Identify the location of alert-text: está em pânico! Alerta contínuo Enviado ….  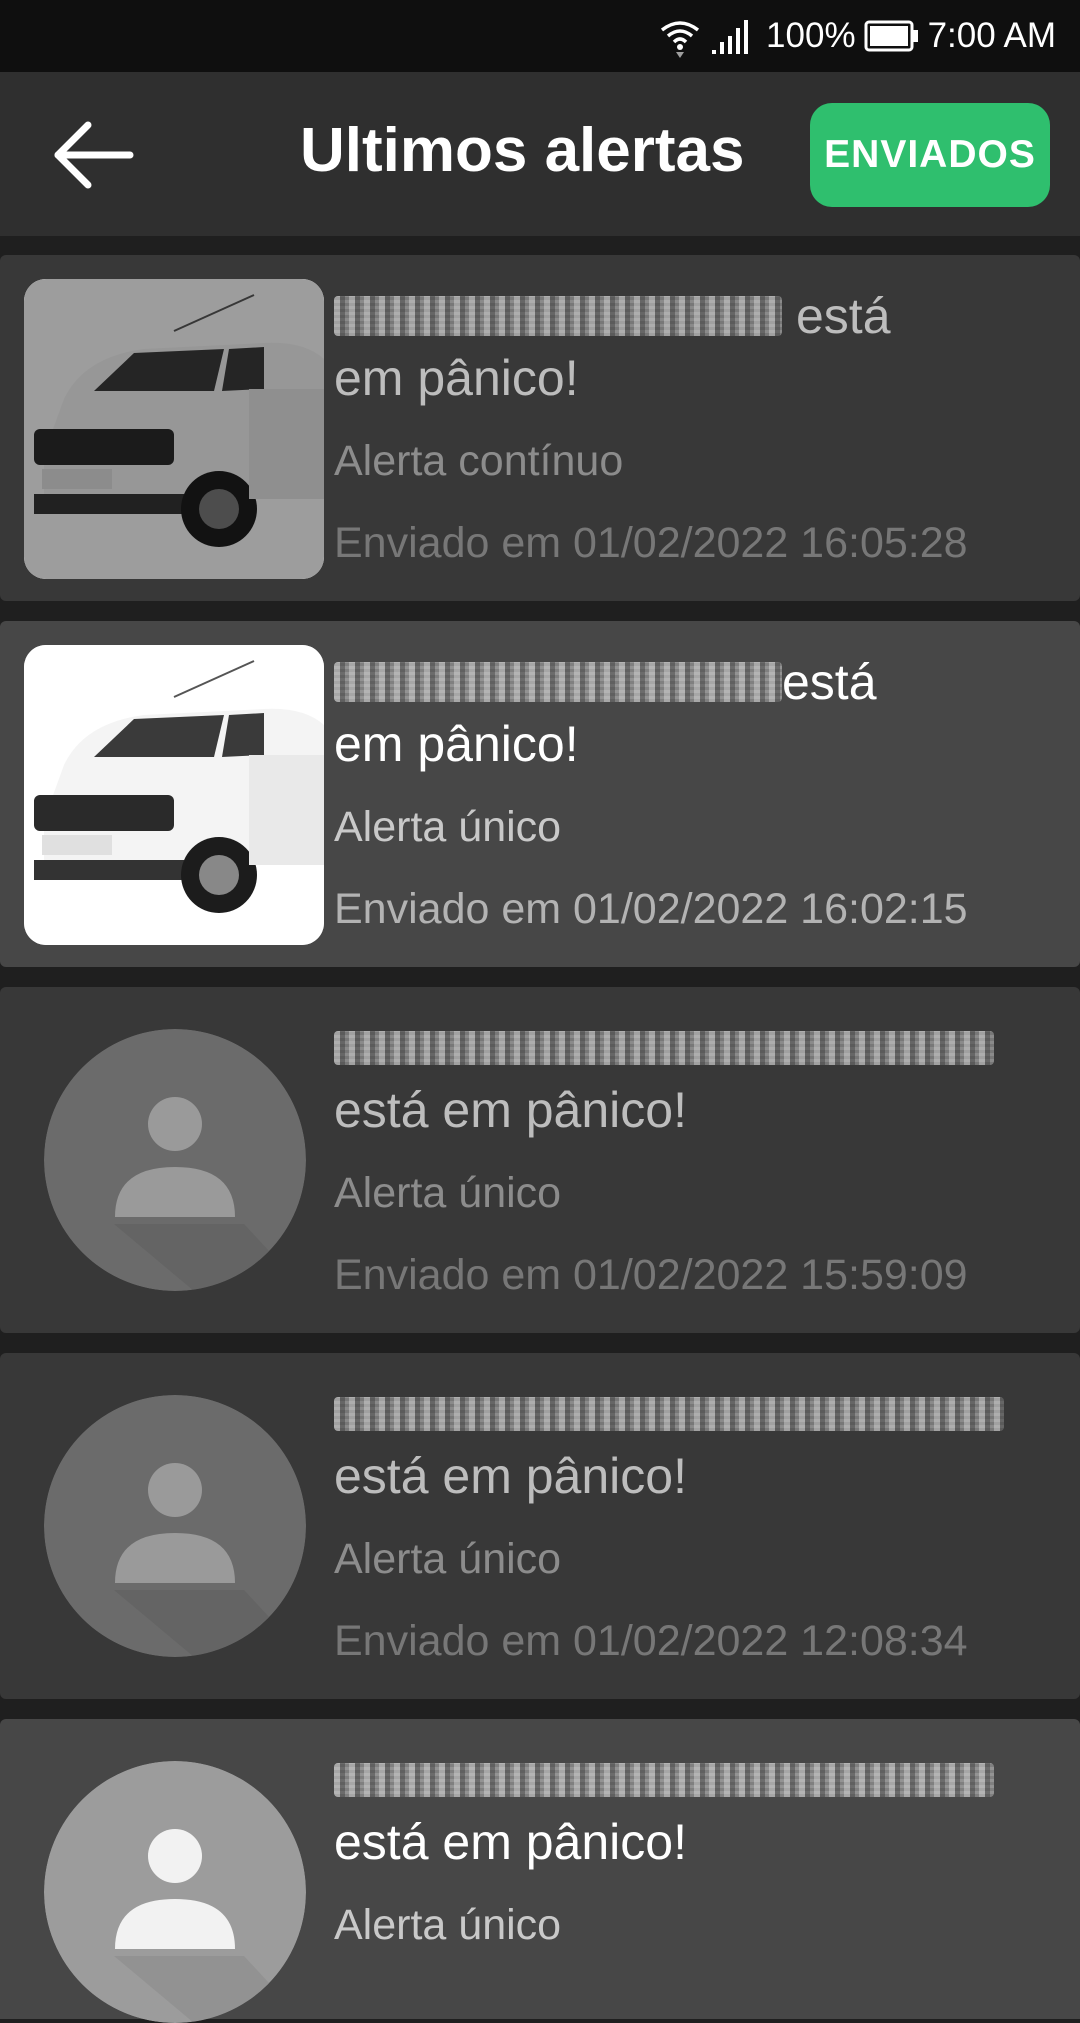
(694, 429).